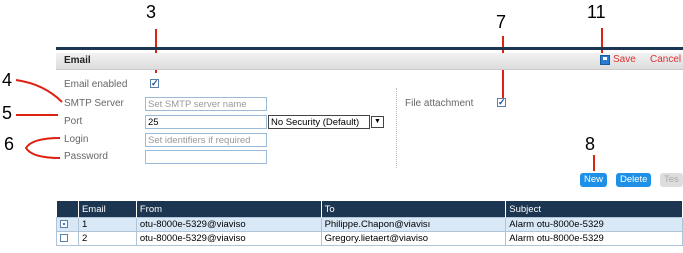 This screenshot has width=683, height=253. What do you see at coordinates (206, 122) in the screenshot?
I see `port-input: 25` at bounding box center [206, 122].